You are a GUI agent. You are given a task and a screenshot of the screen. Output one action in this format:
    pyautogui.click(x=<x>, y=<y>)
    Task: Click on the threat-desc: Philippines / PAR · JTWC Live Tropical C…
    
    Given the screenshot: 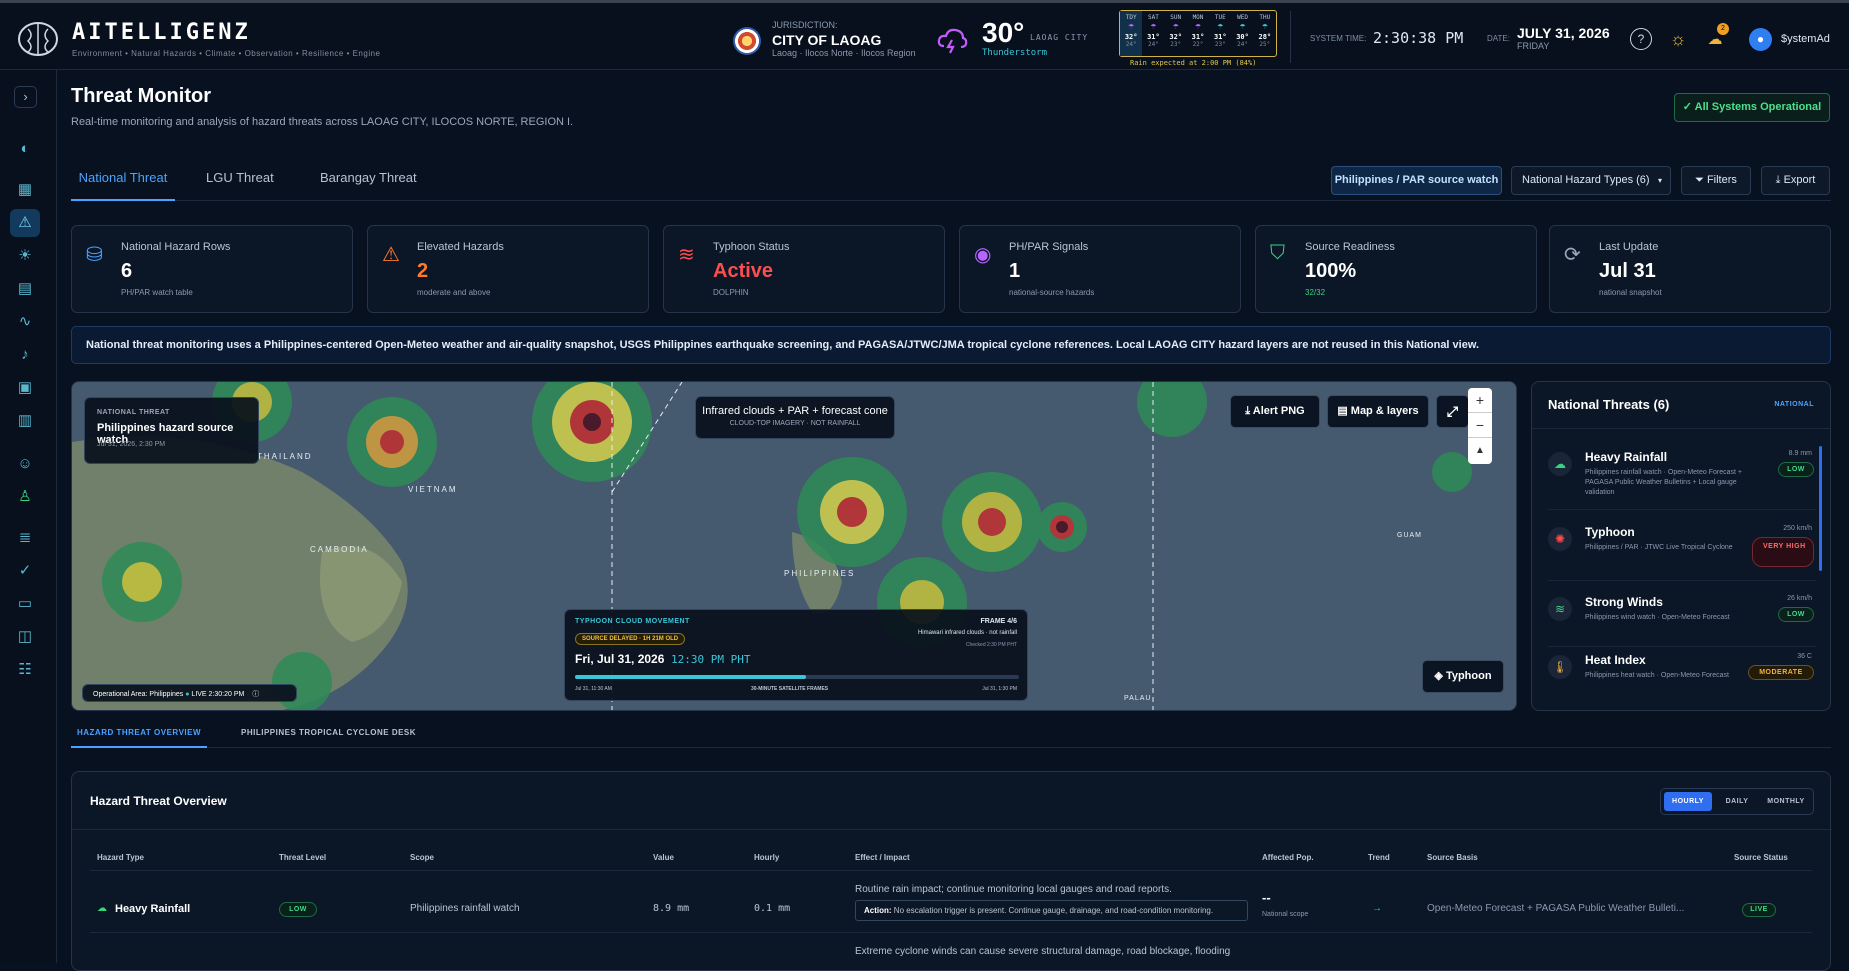 What is the action you would take?
    pyautogui.click(x=1659, y=547)
    